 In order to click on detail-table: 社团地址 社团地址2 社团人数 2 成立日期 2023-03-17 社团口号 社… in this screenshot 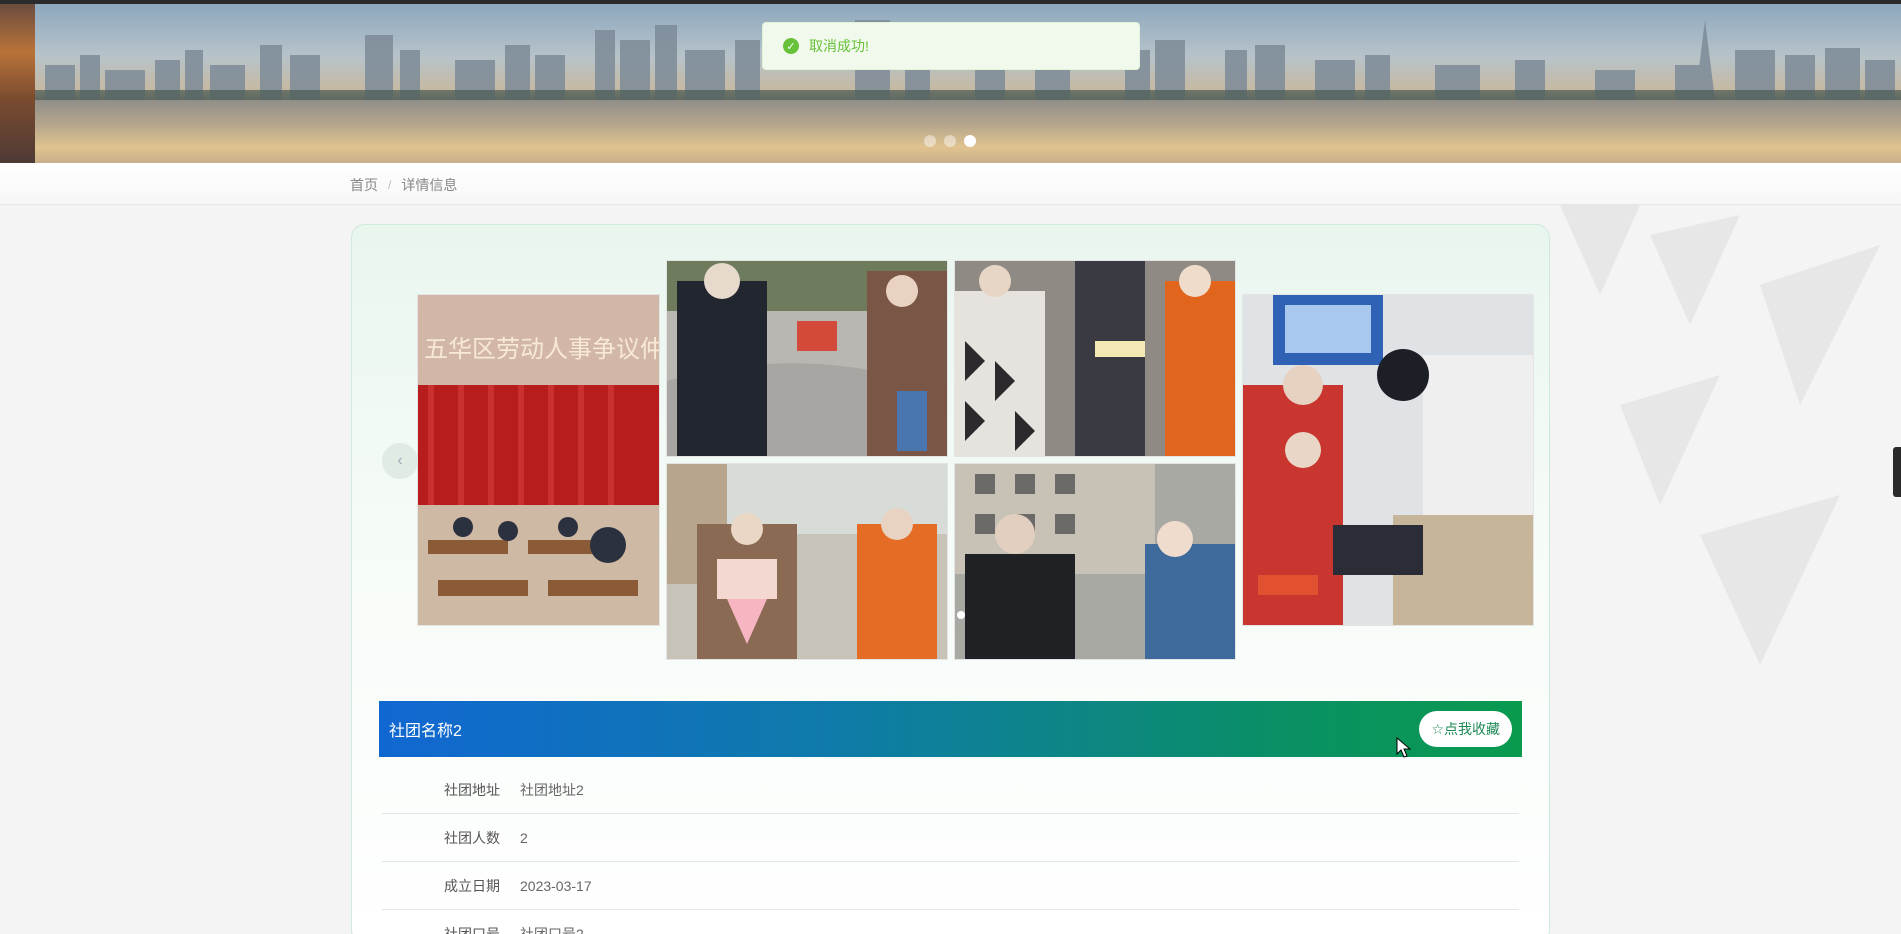, I will do `click(950, 850)`.